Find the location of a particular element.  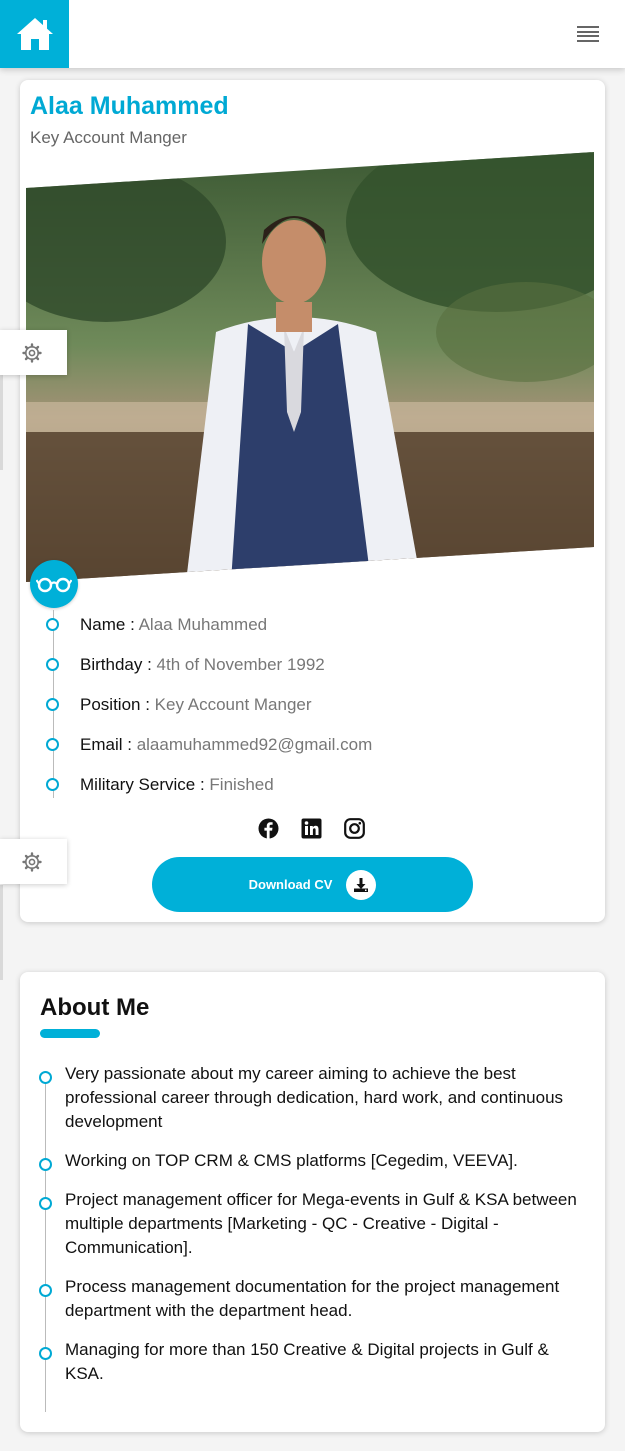

instagram-icon is located at coordinates (354, 828).